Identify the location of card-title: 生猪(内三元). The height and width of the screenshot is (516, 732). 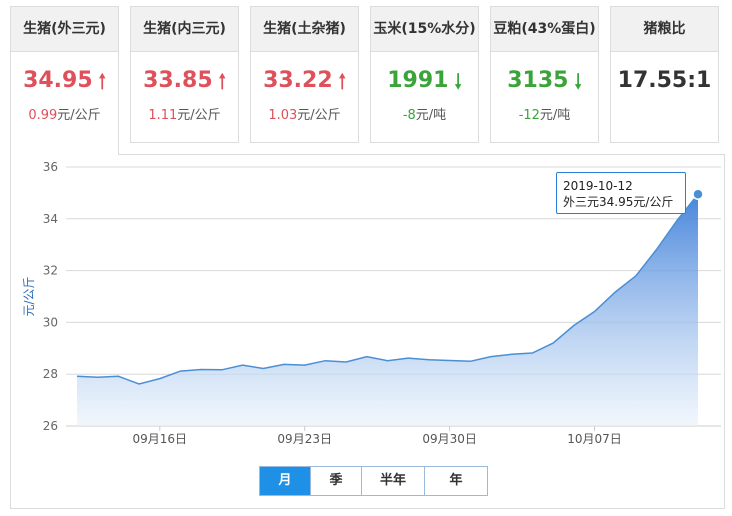
(184, 29).